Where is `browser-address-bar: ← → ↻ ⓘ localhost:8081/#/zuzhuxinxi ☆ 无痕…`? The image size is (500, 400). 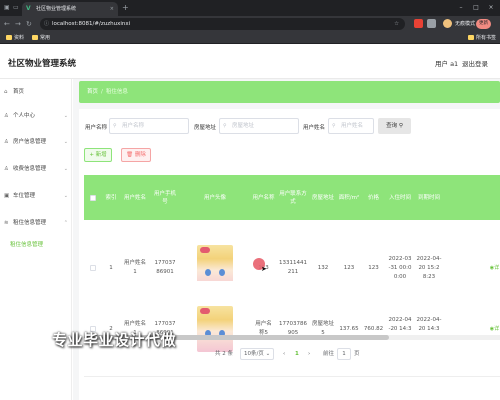
browser-address-bar: ← → ↻ ⓘ localhost:8081/#/zuzhuxinxi ☆ 无痕… is located at coordinates (250, 24).